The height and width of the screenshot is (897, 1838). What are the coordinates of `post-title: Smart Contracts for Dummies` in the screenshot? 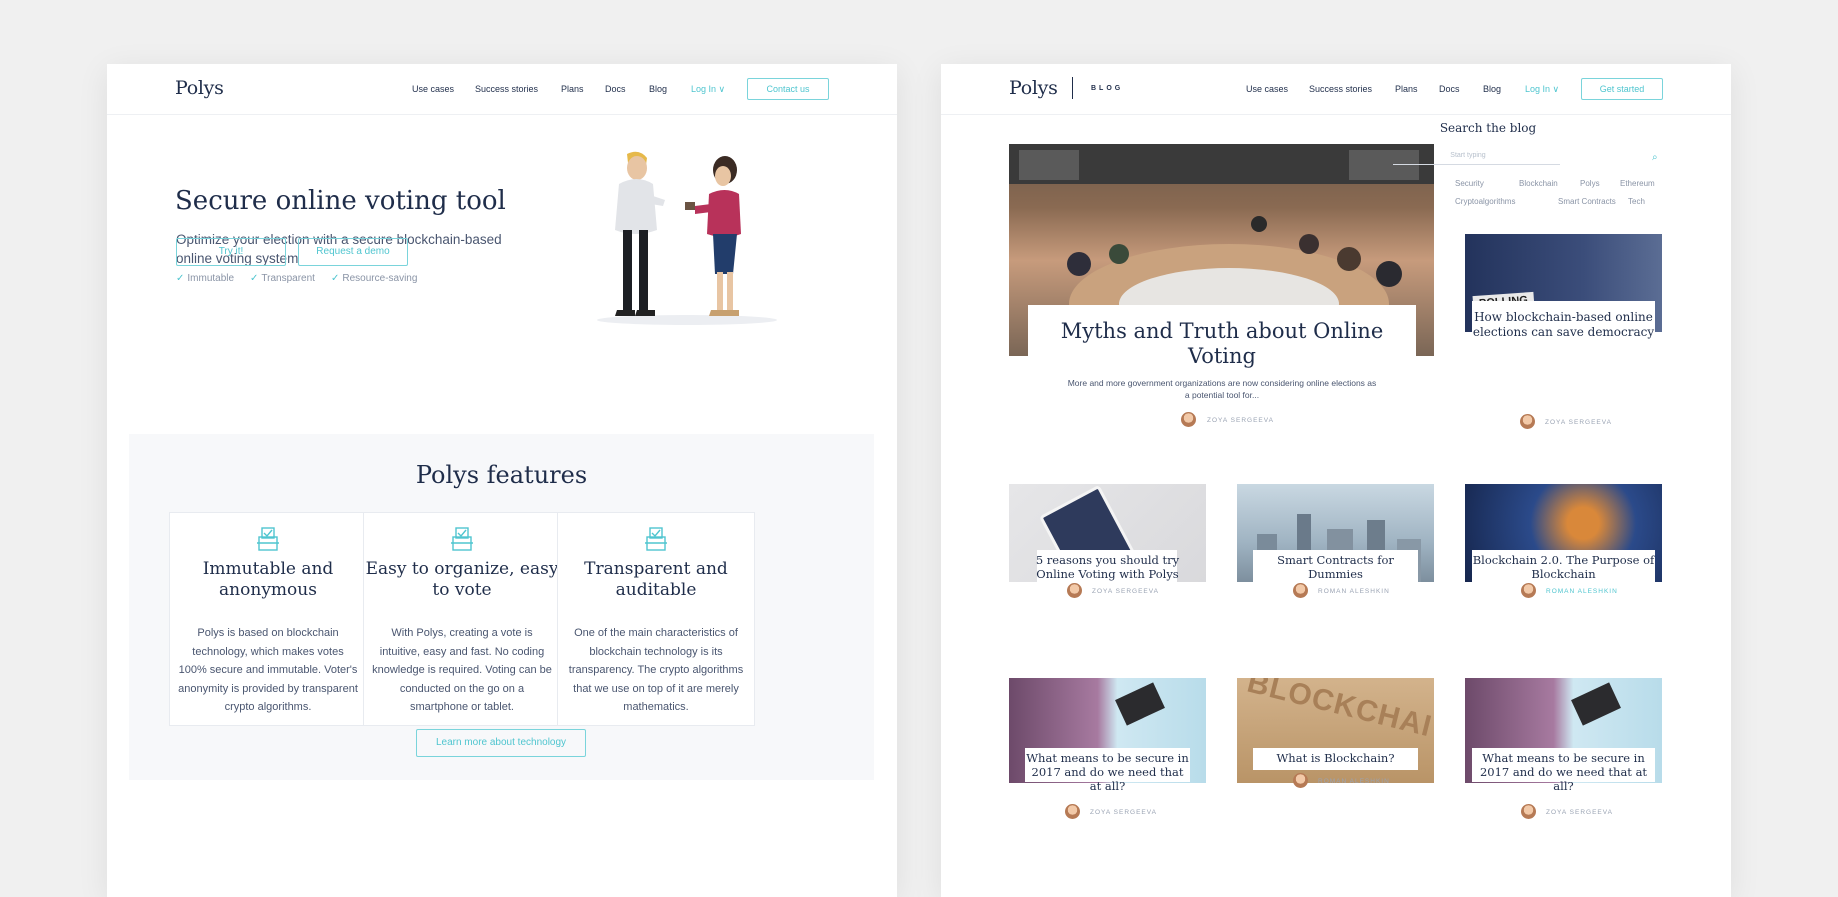 It's located at (1335, 567).